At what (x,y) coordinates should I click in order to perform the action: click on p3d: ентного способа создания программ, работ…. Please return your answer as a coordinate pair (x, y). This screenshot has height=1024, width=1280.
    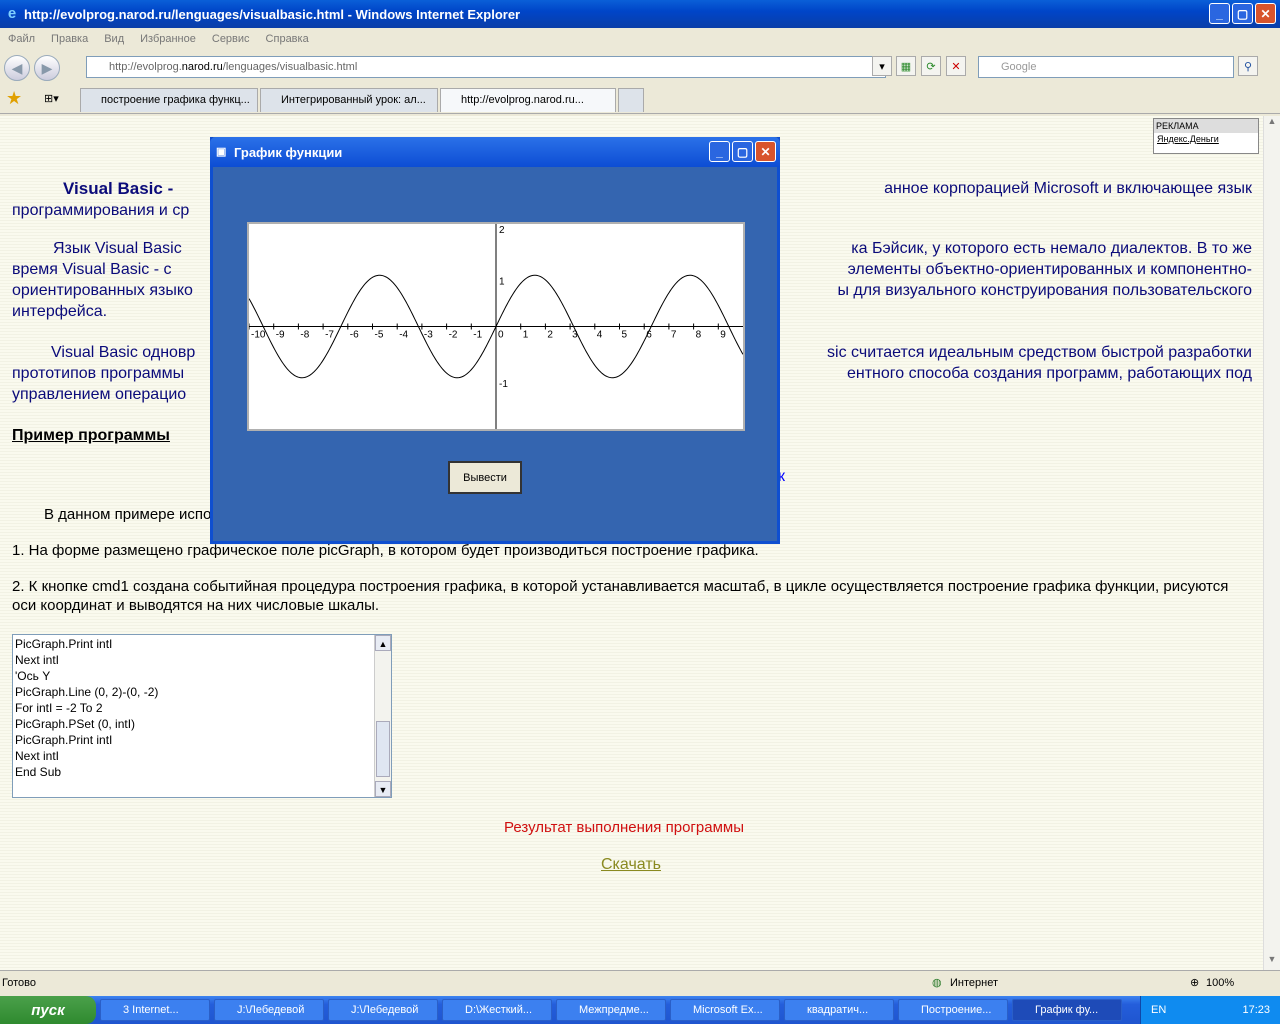
    Looking at the image, I should click on (1049, 373).